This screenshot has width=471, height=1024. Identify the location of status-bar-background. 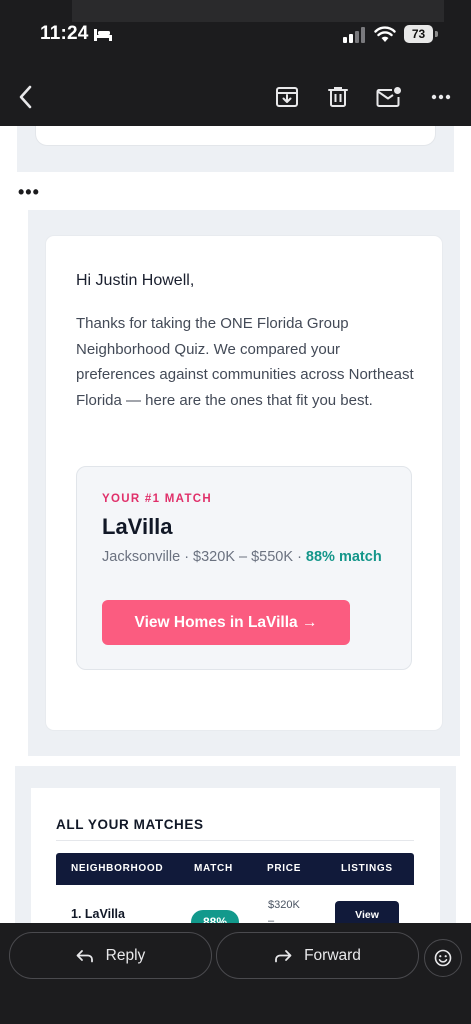
(258, 11).